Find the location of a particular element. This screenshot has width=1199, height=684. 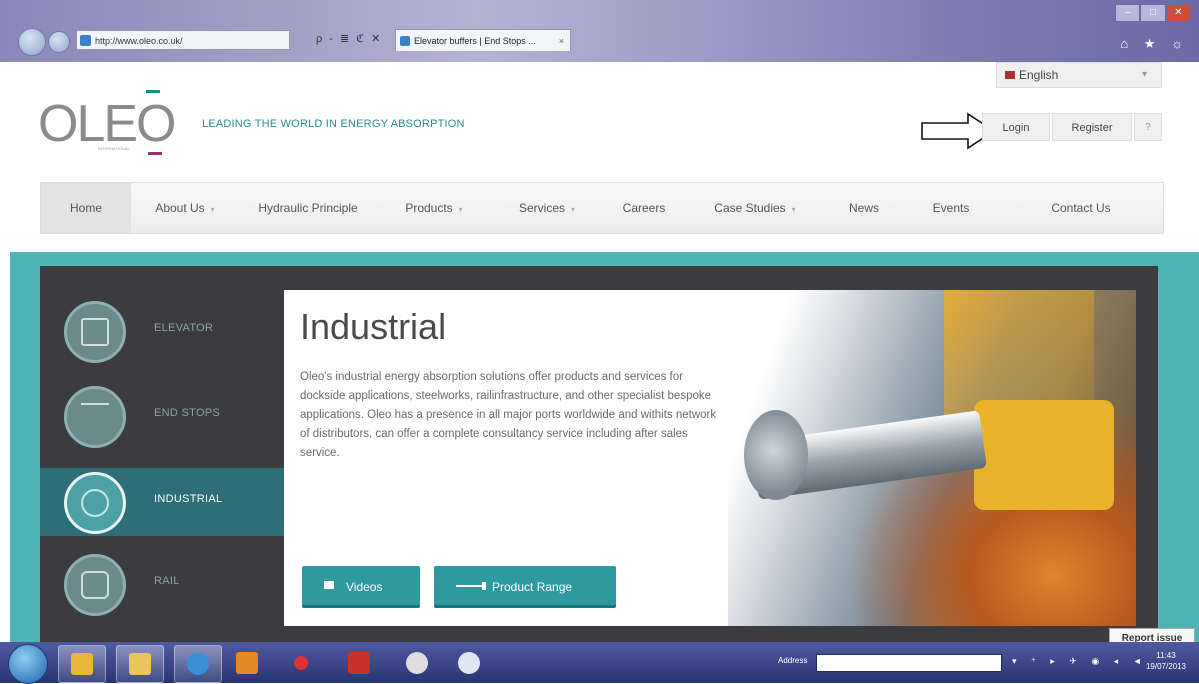

ie-tab-icon is located at coordinates (405, 41).